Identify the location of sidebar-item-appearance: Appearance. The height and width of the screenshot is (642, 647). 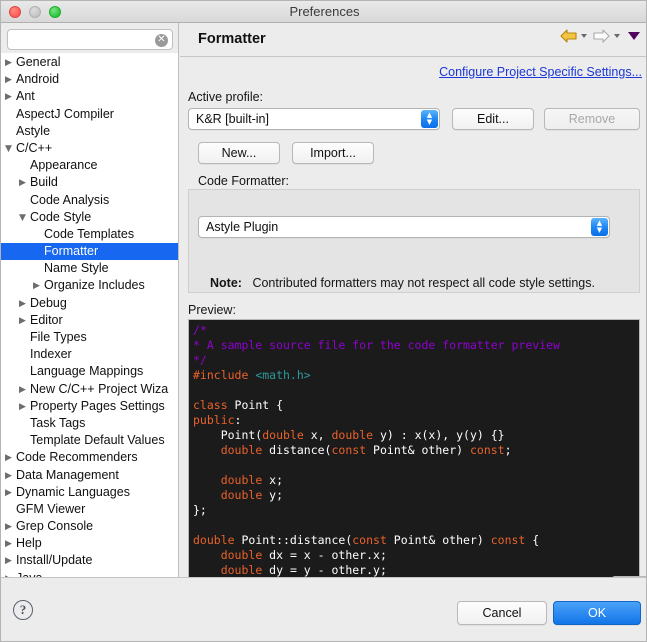
(89, 165).